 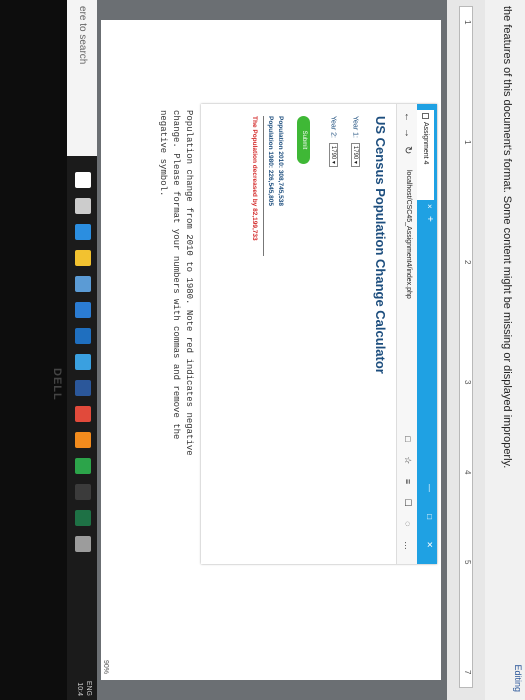 What do you see at coordinates (83, 180) in the screenshot?
I see `cortana-icon` at bounding box center [83, 180].